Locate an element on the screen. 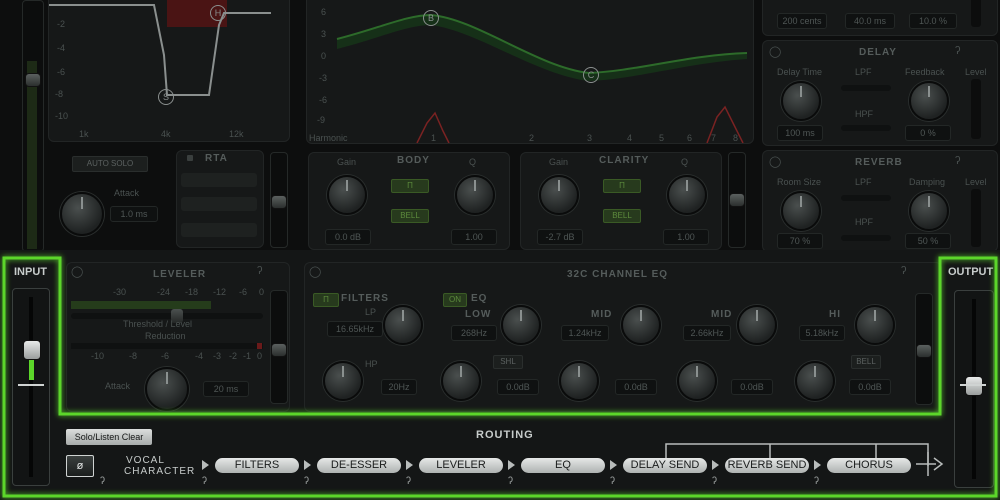 This screenshot has height=500, width=1000. deesser-output-fader is located at coordinates (279, 200).